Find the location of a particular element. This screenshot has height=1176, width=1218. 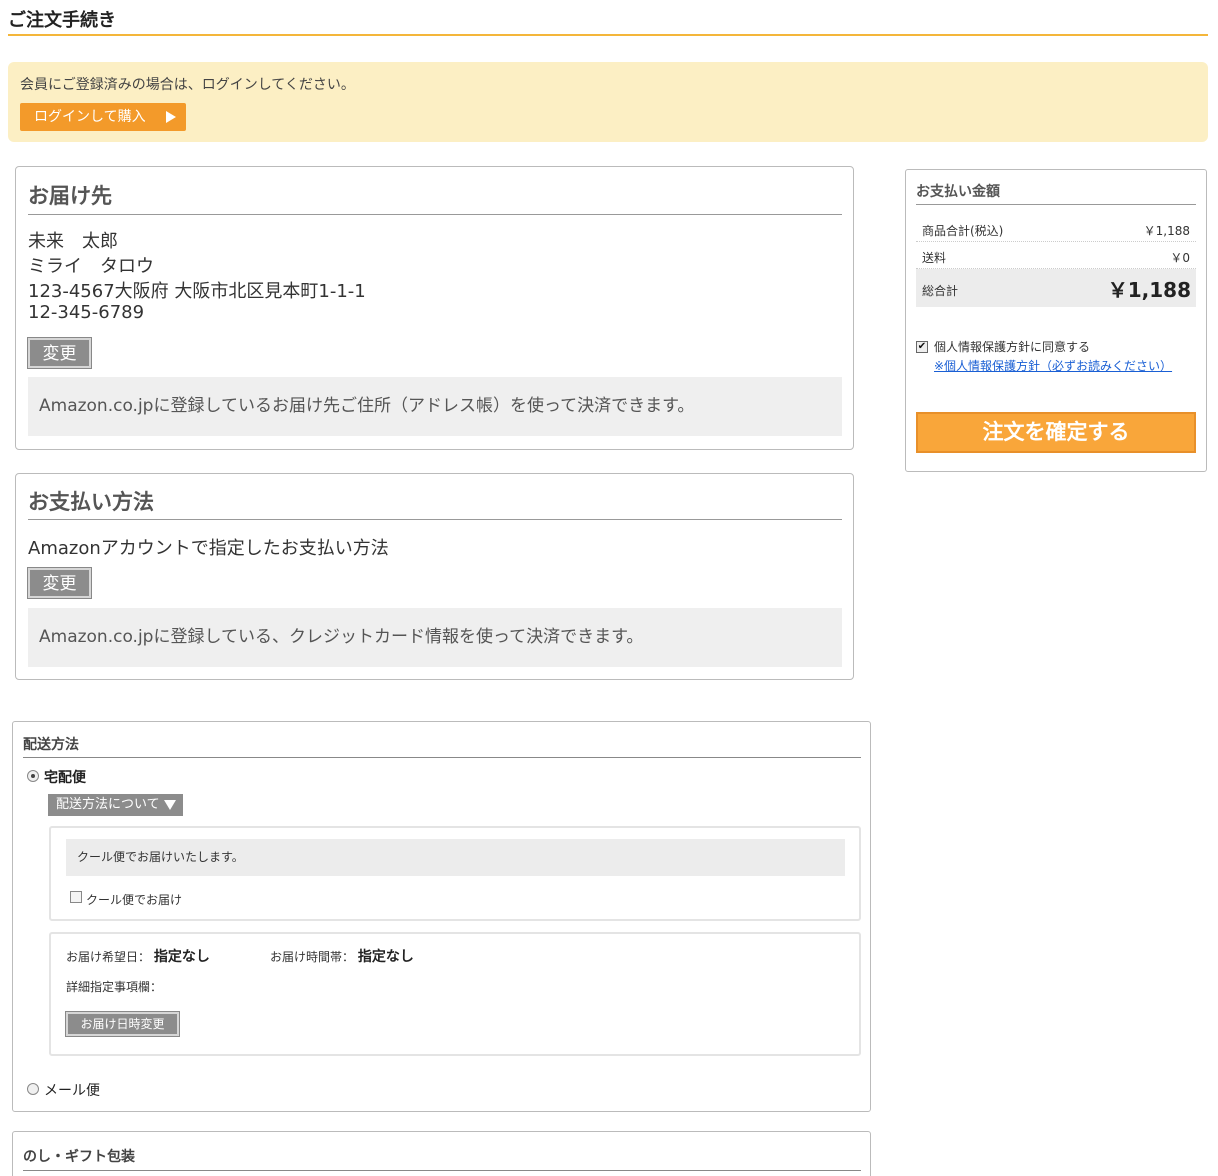

payment-method: Amazonアカウントで指定したお支払い方法 is located at coordinates (208, 548).